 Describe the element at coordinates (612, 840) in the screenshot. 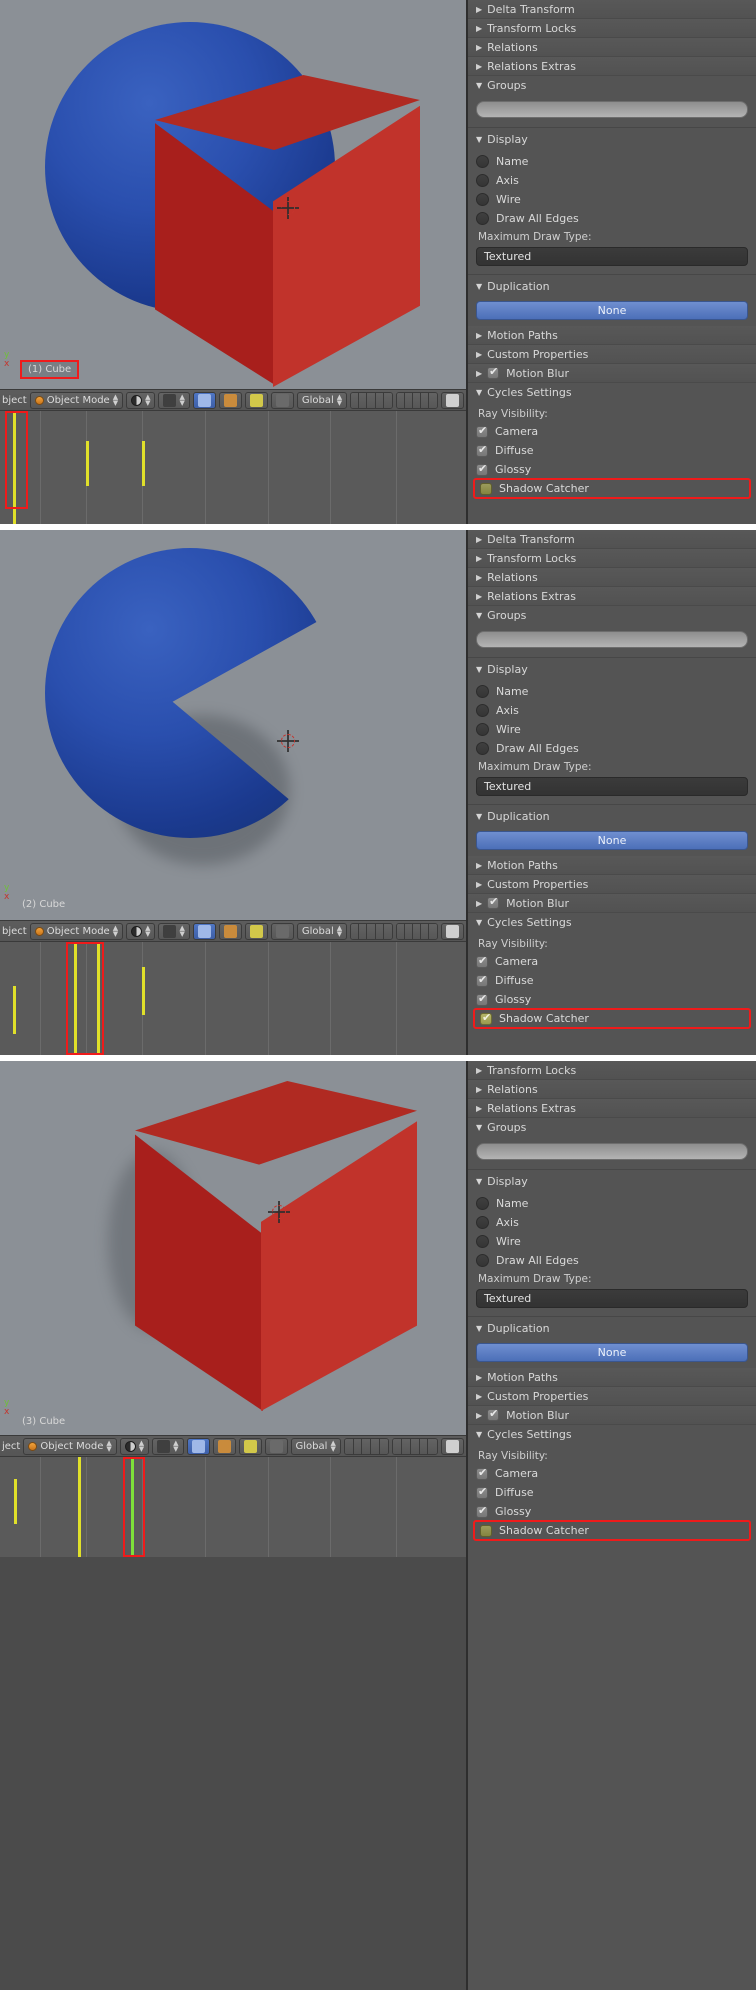

I see `duplication-none-button: None` at that location.